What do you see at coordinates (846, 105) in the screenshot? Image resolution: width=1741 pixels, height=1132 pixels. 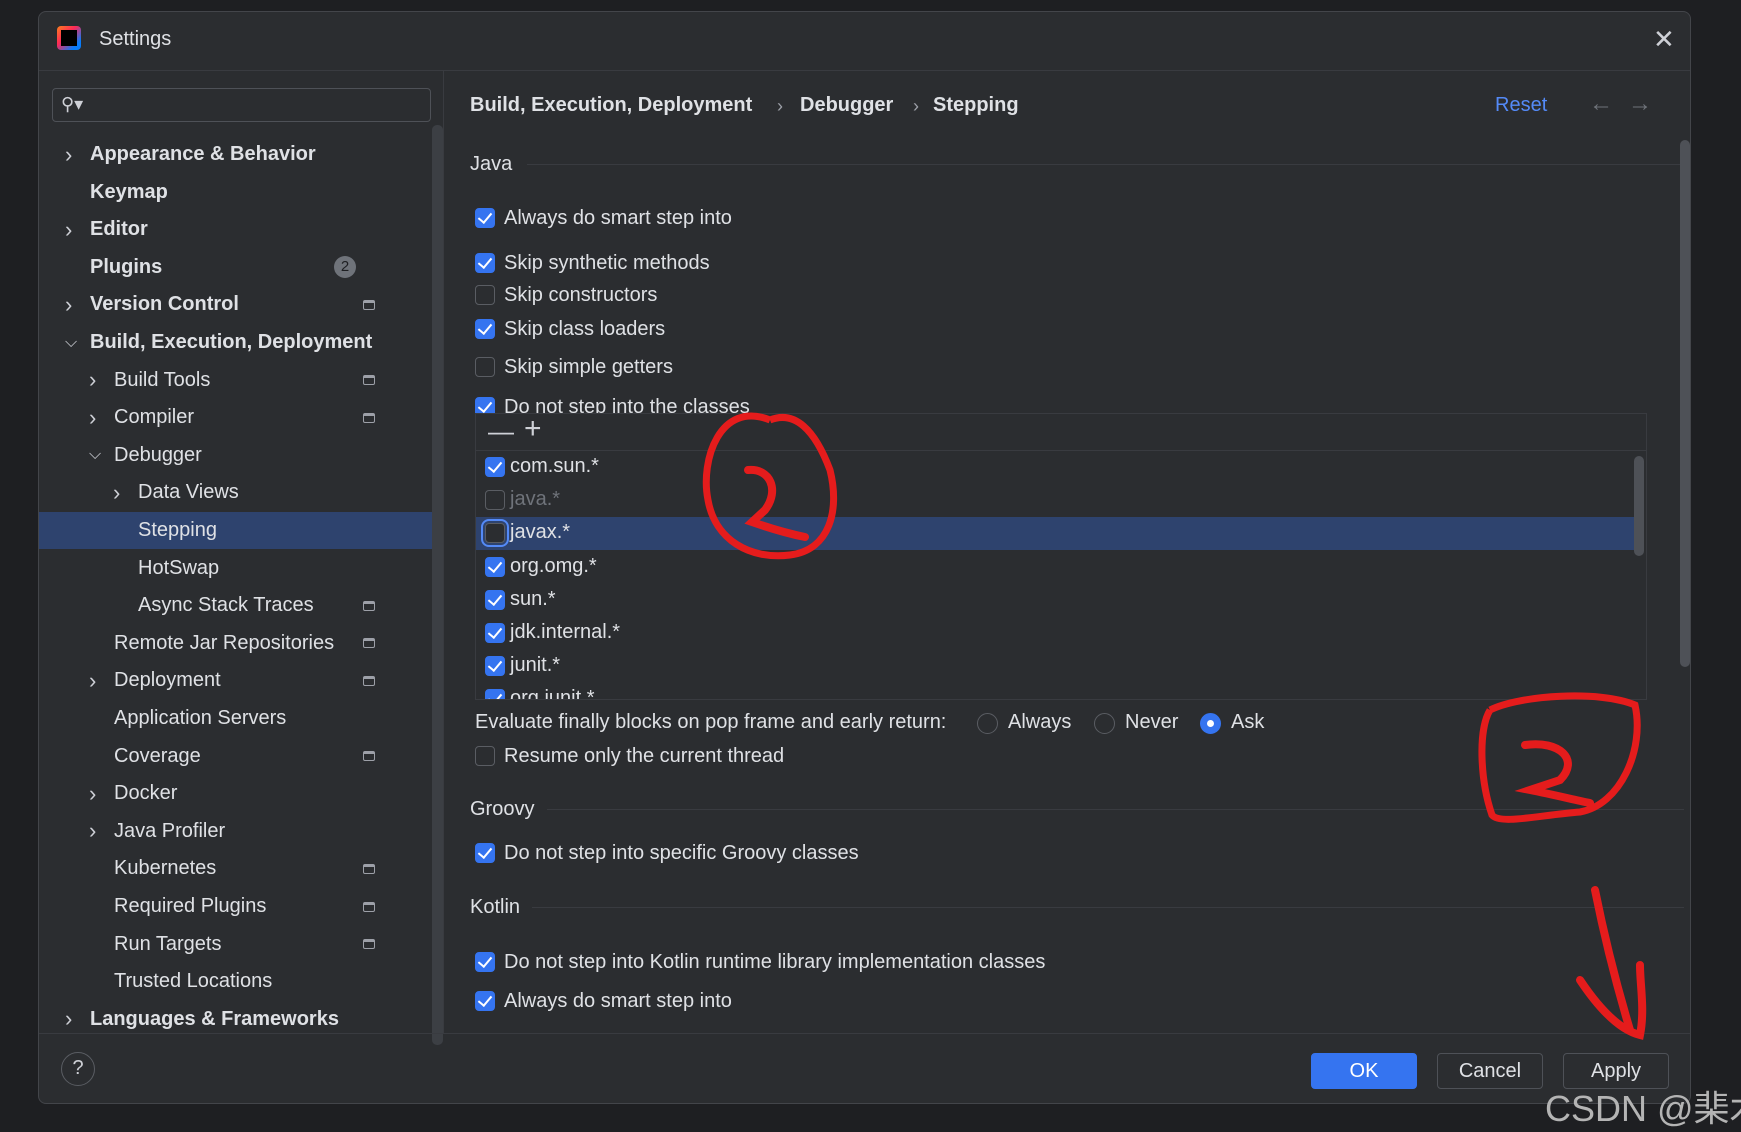 I see `breadcrumb-item: Debugger` at bounding box center [846, 105].